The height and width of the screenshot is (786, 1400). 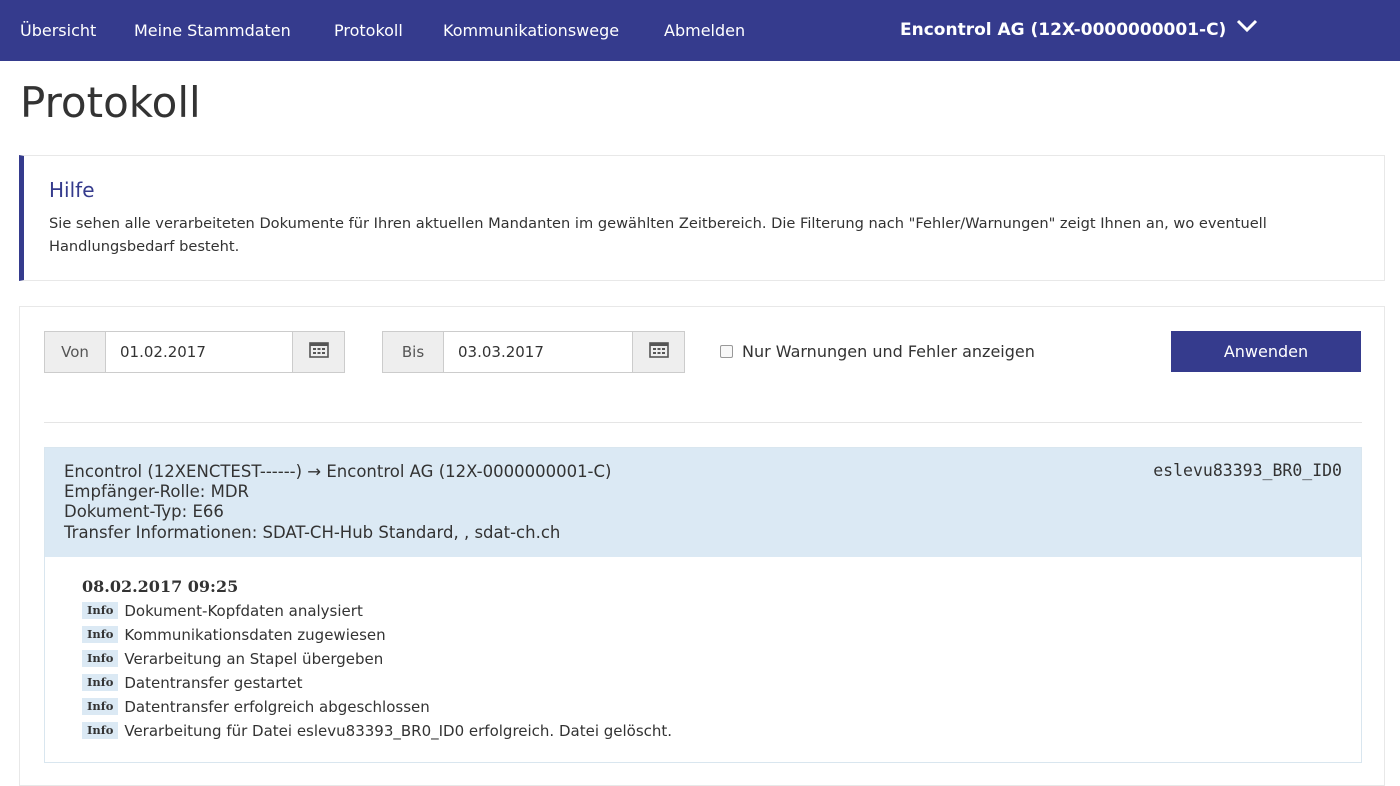 What do you see at coordinates (368, 30) in the screenshot?
I see `nav-item-protokoll: Protokoll` at bounding box center [368, 30].